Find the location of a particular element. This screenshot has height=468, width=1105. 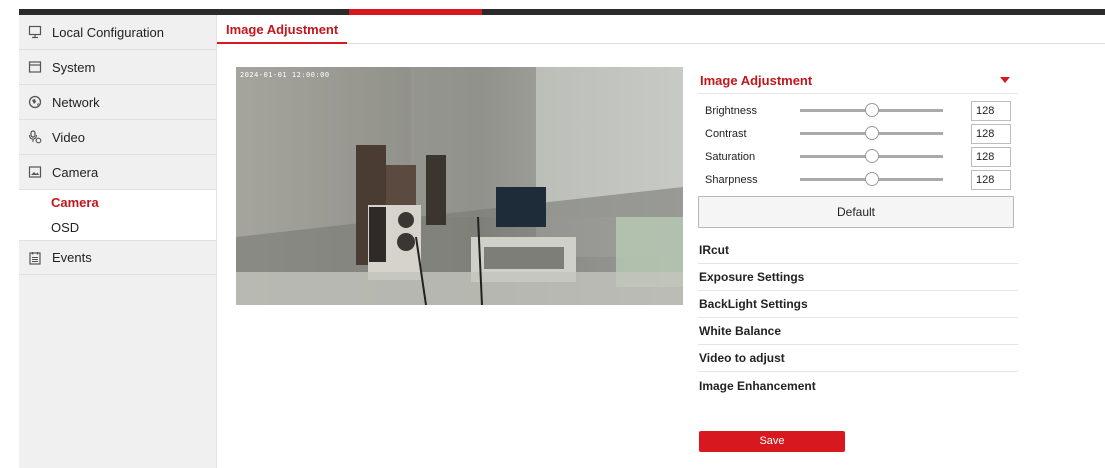

sidebar-item-label: Video is located at coordinates (69, 137).